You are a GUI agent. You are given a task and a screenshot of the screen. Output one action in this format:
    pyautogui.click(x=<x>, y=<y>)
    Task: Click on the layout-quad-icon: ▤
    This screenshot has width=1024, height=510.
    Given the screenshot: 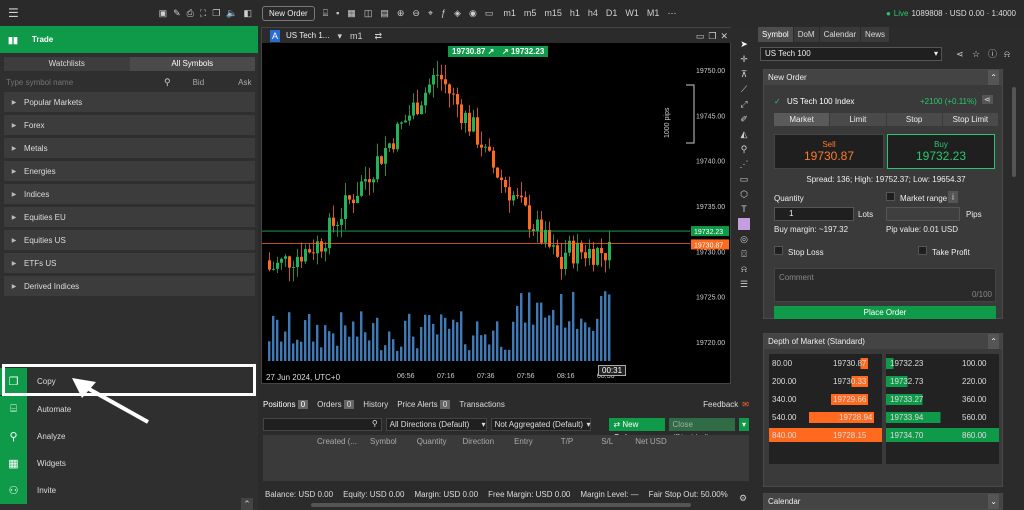 What is the action you would take?
    pyautogui.click(x=384, y=13)
    